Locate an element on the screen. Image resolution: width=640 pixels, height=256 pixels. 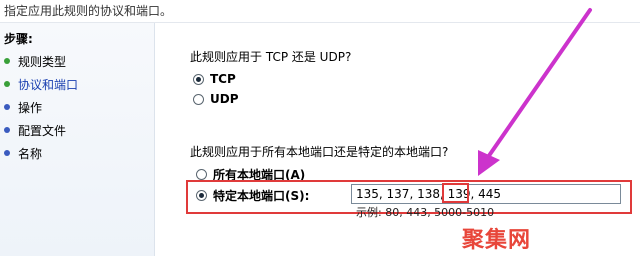
watermark-logo: 聚集网 is located at coordinates (497, 240).